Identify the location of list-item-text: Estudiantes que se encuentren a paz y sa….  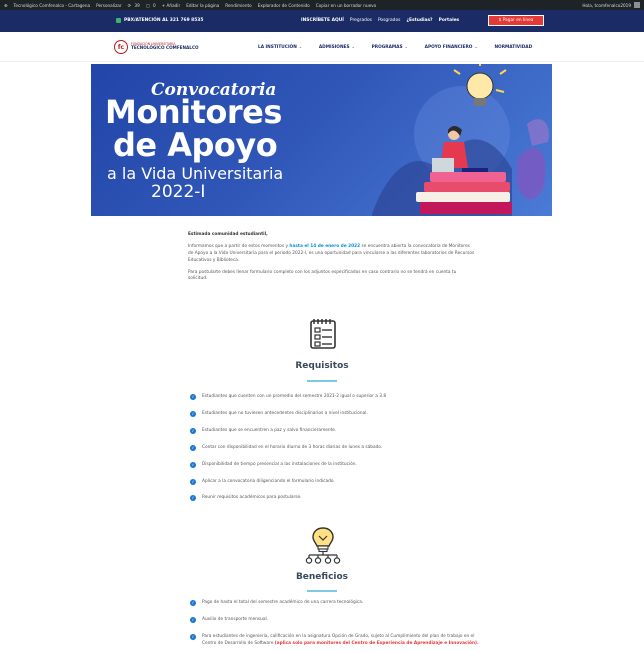
(269, 430).